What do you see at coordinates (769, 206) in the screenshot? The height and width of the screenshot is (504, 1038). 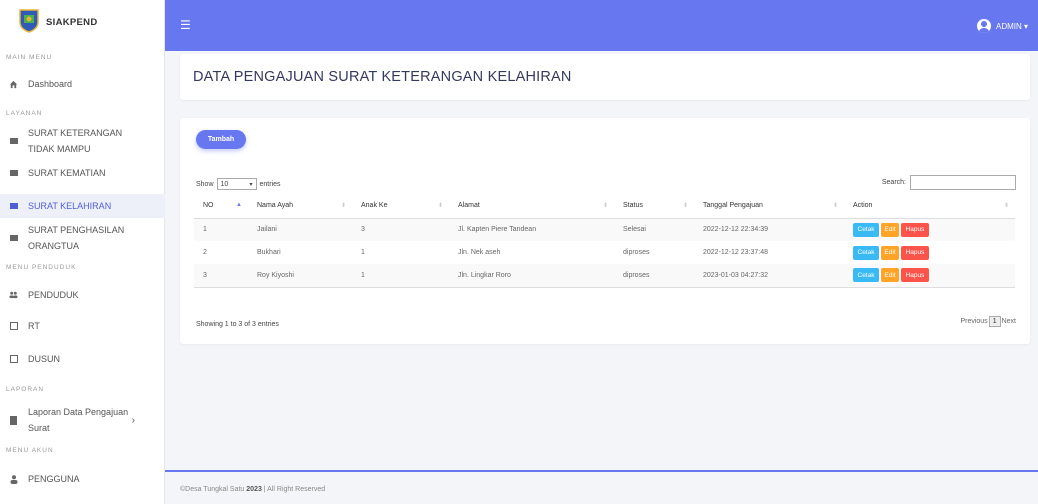 I see `column-header-tanggal: Tanggal Pengajuan ⬍` at bounding box center [769, 206].